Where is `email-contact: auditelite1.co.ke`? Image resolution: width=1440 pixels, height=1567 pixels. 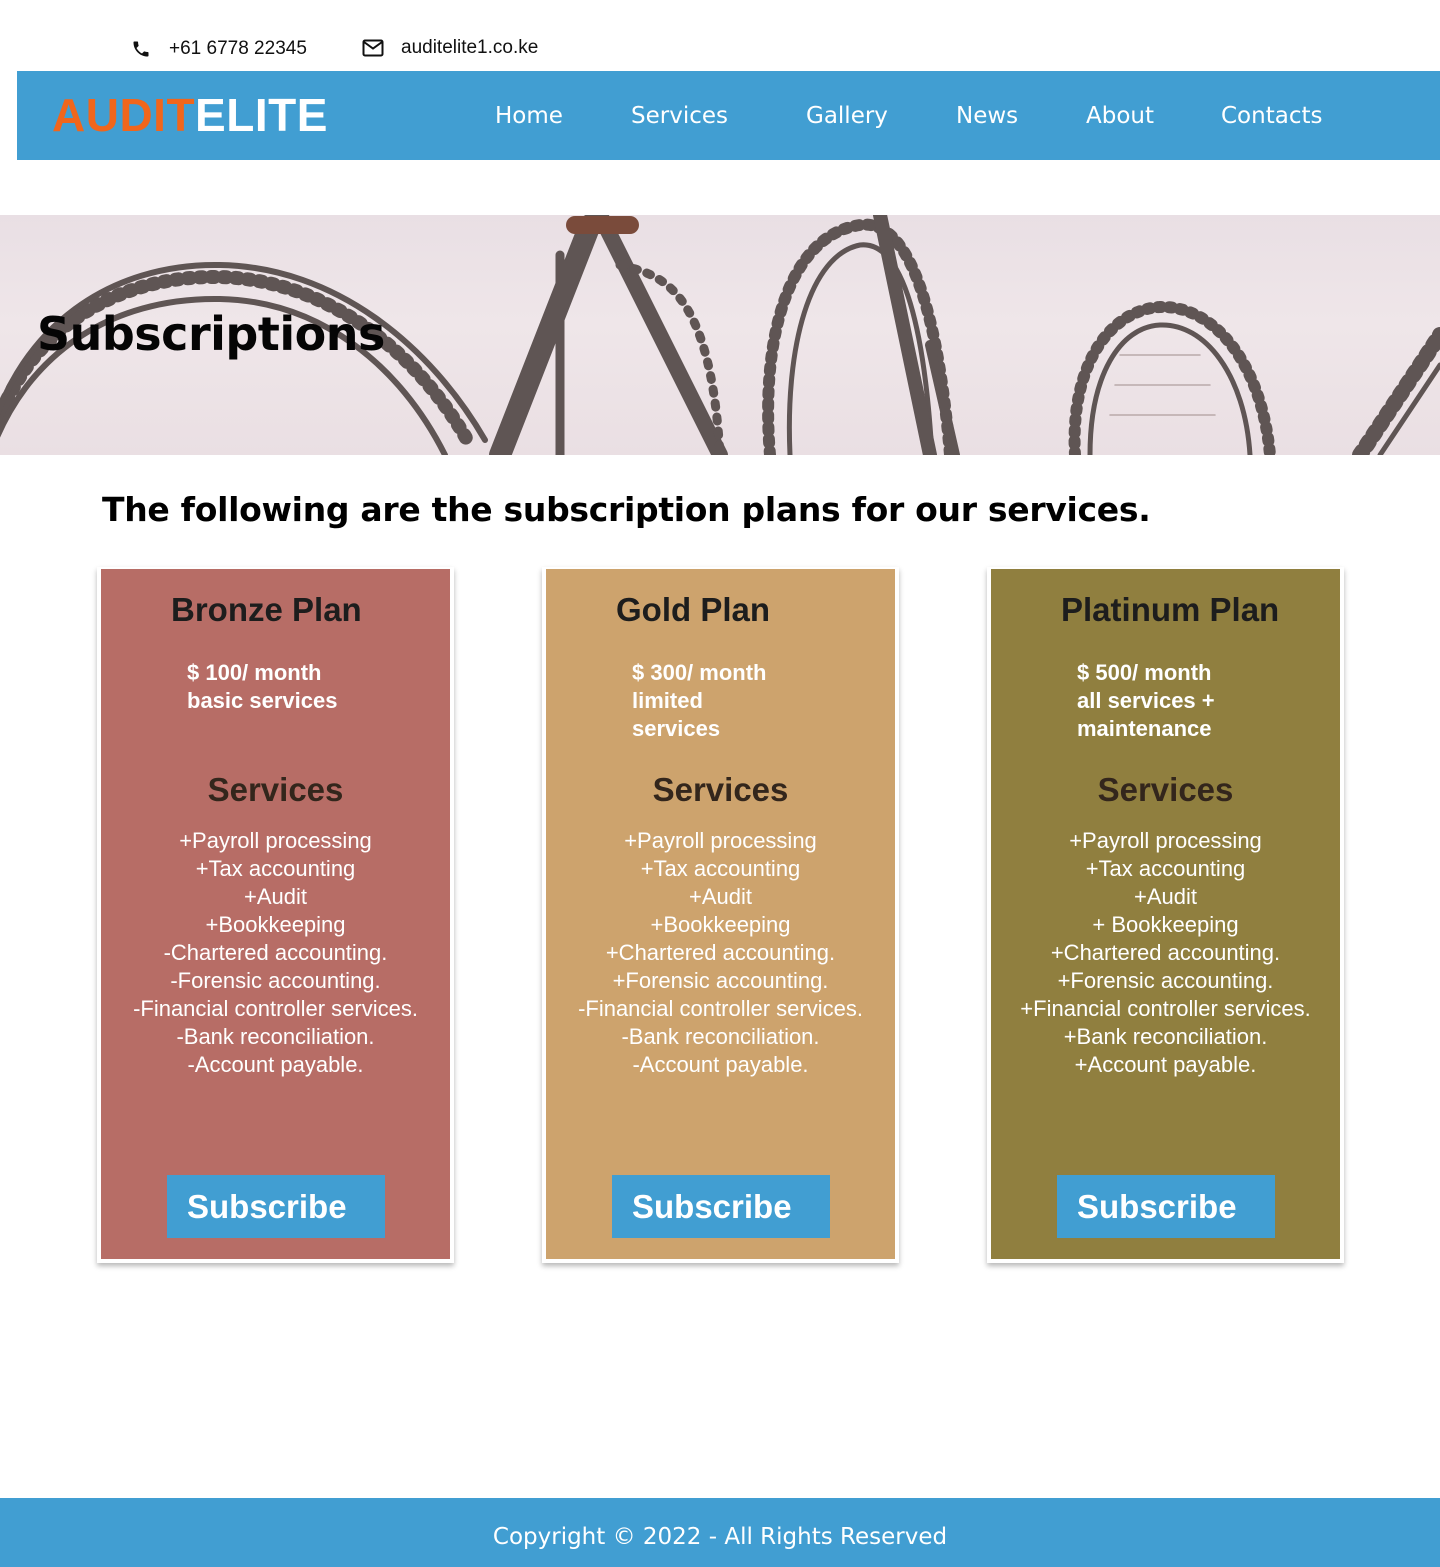
email-contact: auditelite1.co.ke is located at coordinates (450, 48).